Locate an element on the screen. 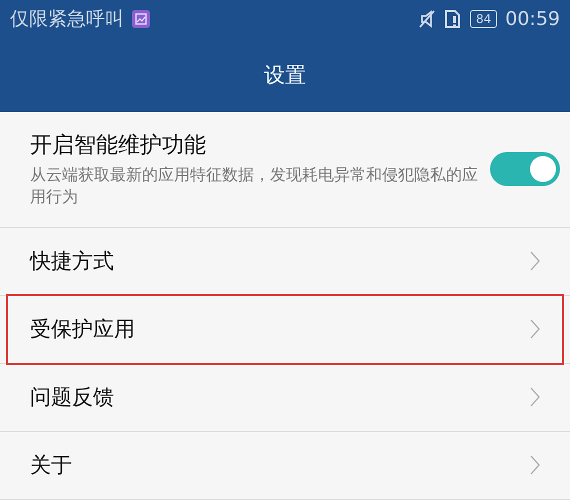 Image resolution: width=570 pixels, height=500 pixels. settings-item: 问题反馈 is located at coordinates (285, 397).